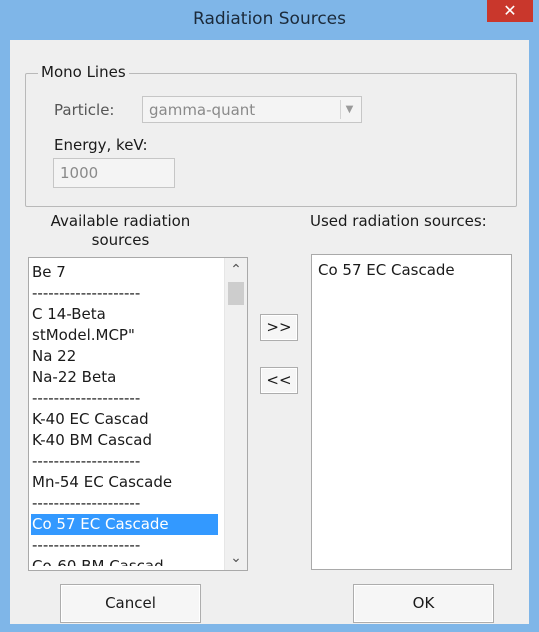  What do you see at coordinates (124, 440) in the screenshot?
I see `list-item: K-40 BM Cascad` at bounding box center [124, 440].